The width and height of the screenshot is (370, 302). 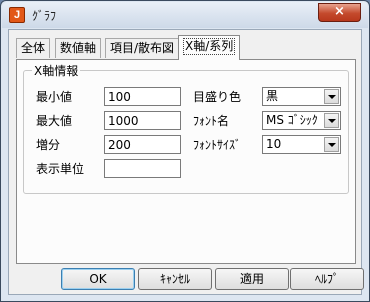 I want to click on max-value-label: 最大値, so click(x=54, y=121).